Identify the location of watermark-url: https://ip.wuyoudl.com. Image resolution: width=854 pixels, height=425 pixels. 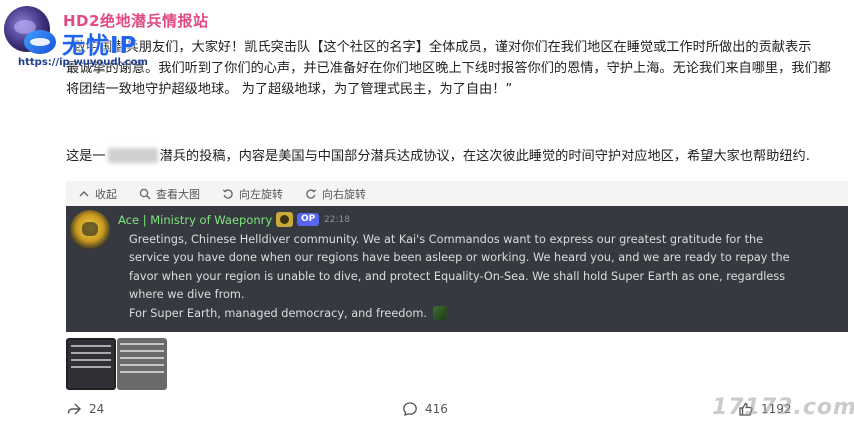
(83, 62).